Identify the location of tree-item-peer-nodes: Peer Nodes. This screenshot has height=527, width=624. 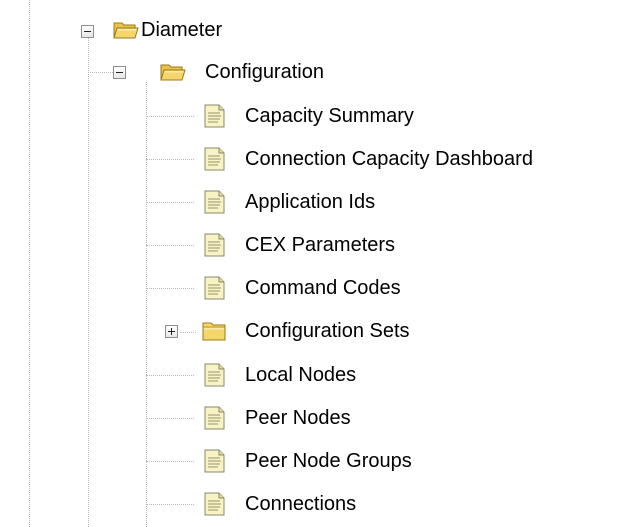
(298, 418).